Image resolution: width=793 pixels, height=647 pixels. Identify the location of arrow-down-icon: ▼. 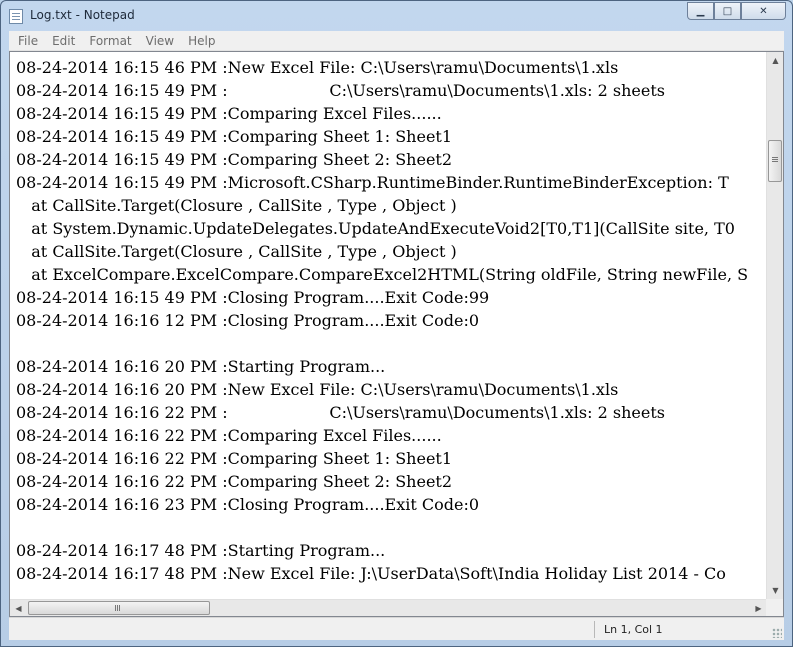
(775, 590).